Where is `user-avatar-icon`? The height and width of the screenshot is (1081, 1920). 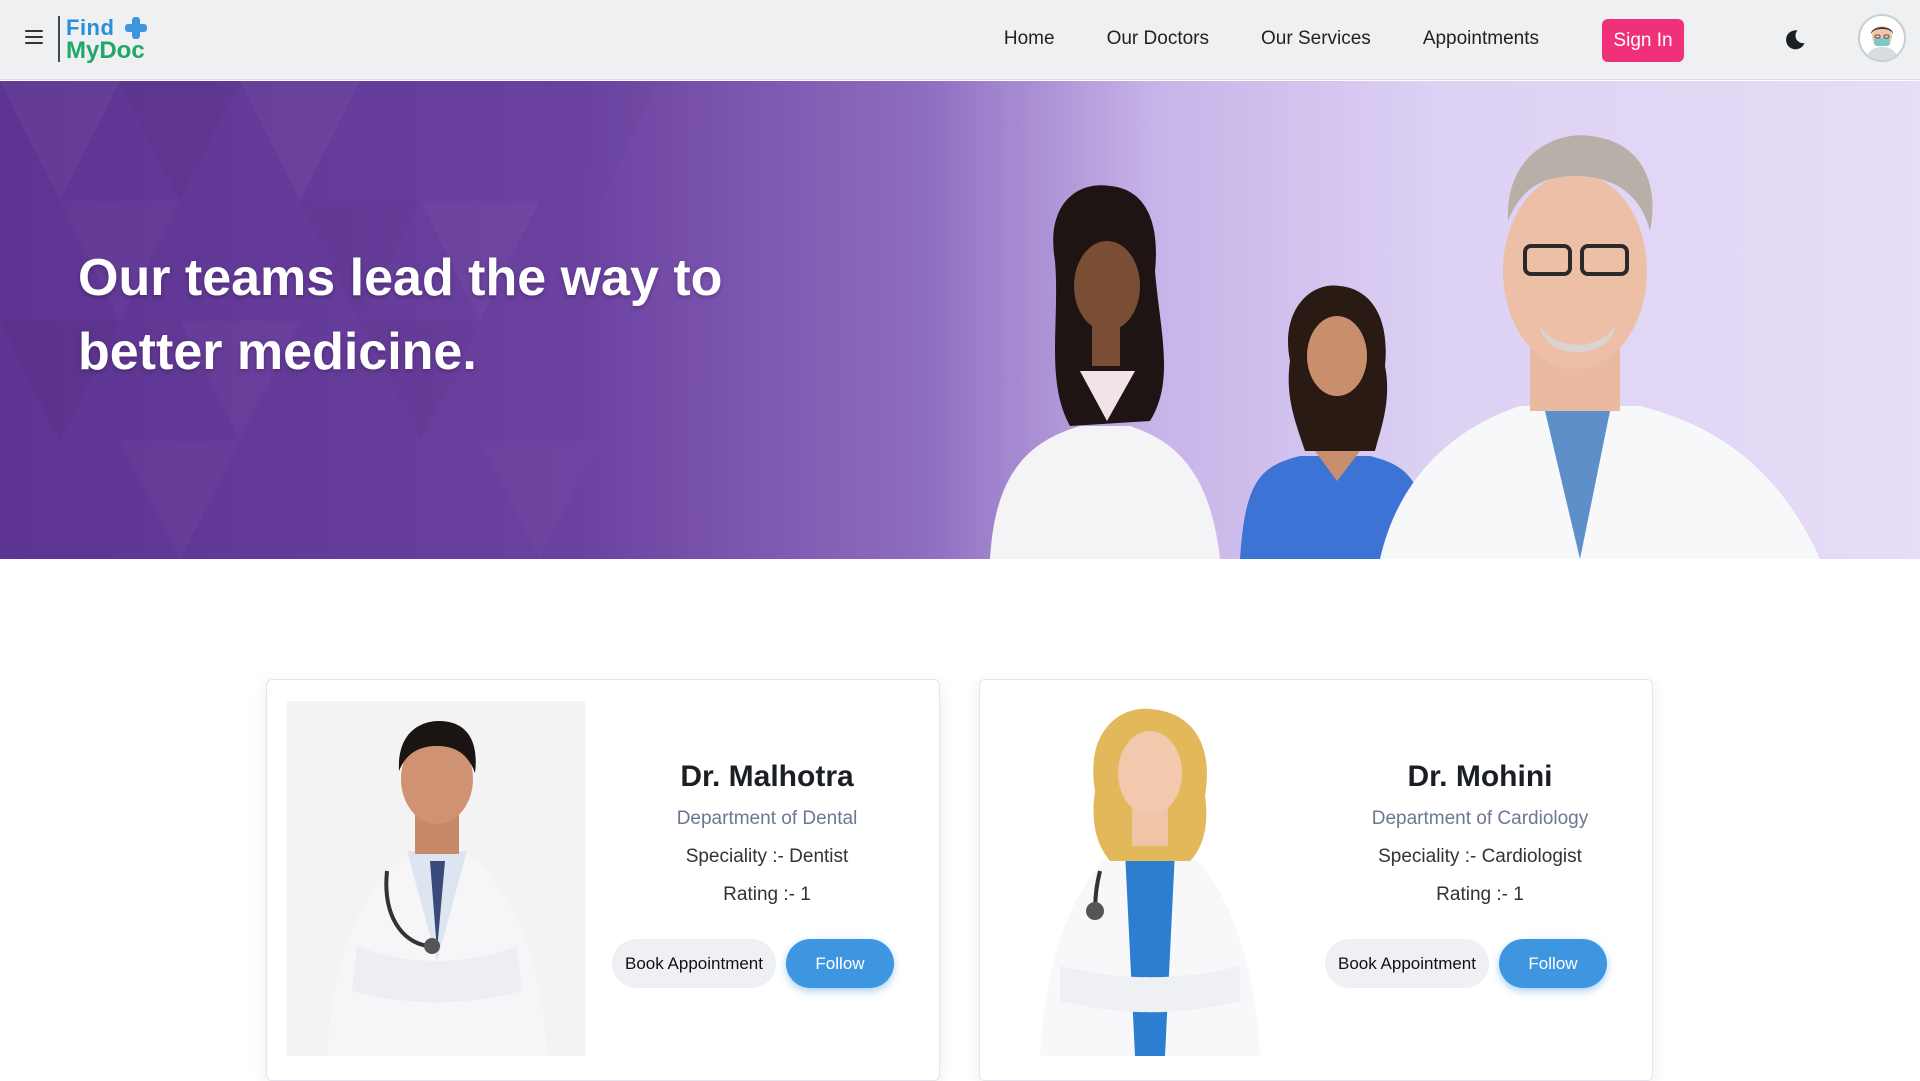 user-avatar-icon is located at coordinates (1882, 38).